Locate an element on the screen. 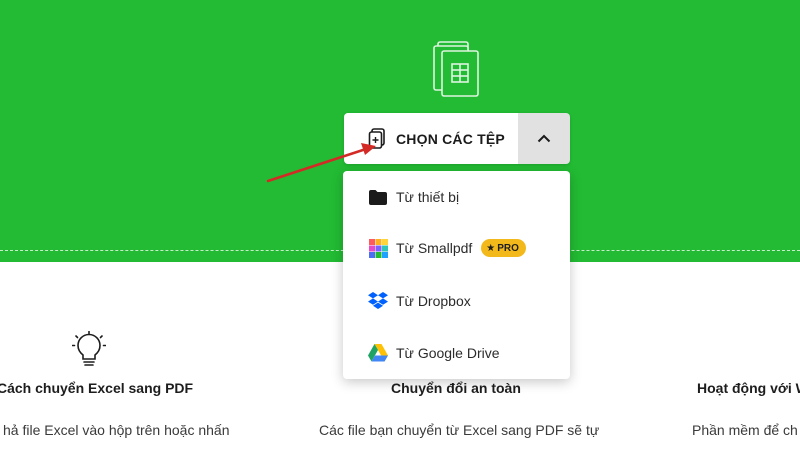 This screenshot has width=800, height=450. pro-badge: ★ PRO is located at coordinates (503, 248).